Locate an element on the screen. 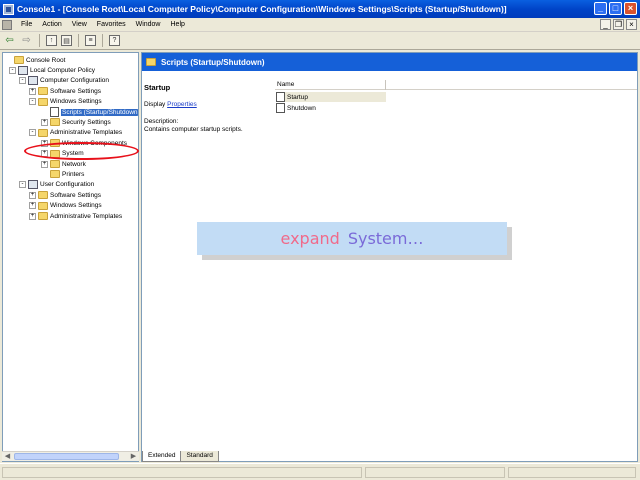  tab-standard: Standard is located at coordinates (199, 456).